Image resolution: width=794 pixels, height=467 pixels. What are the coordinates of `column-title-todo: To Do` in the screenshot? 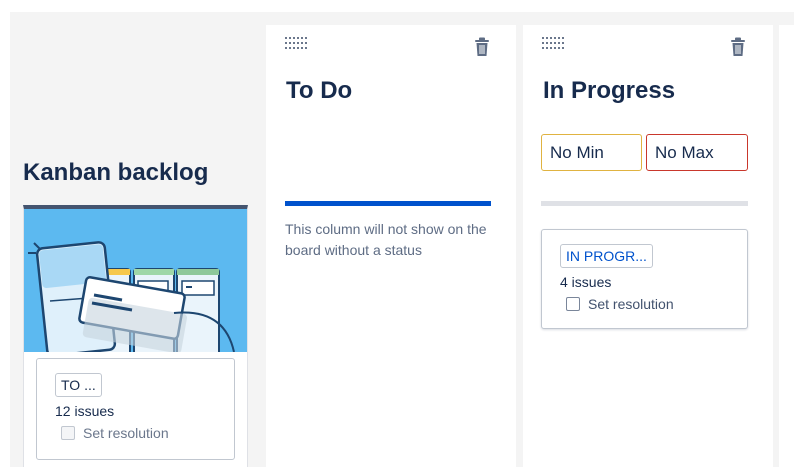 It's located at (319, 91).